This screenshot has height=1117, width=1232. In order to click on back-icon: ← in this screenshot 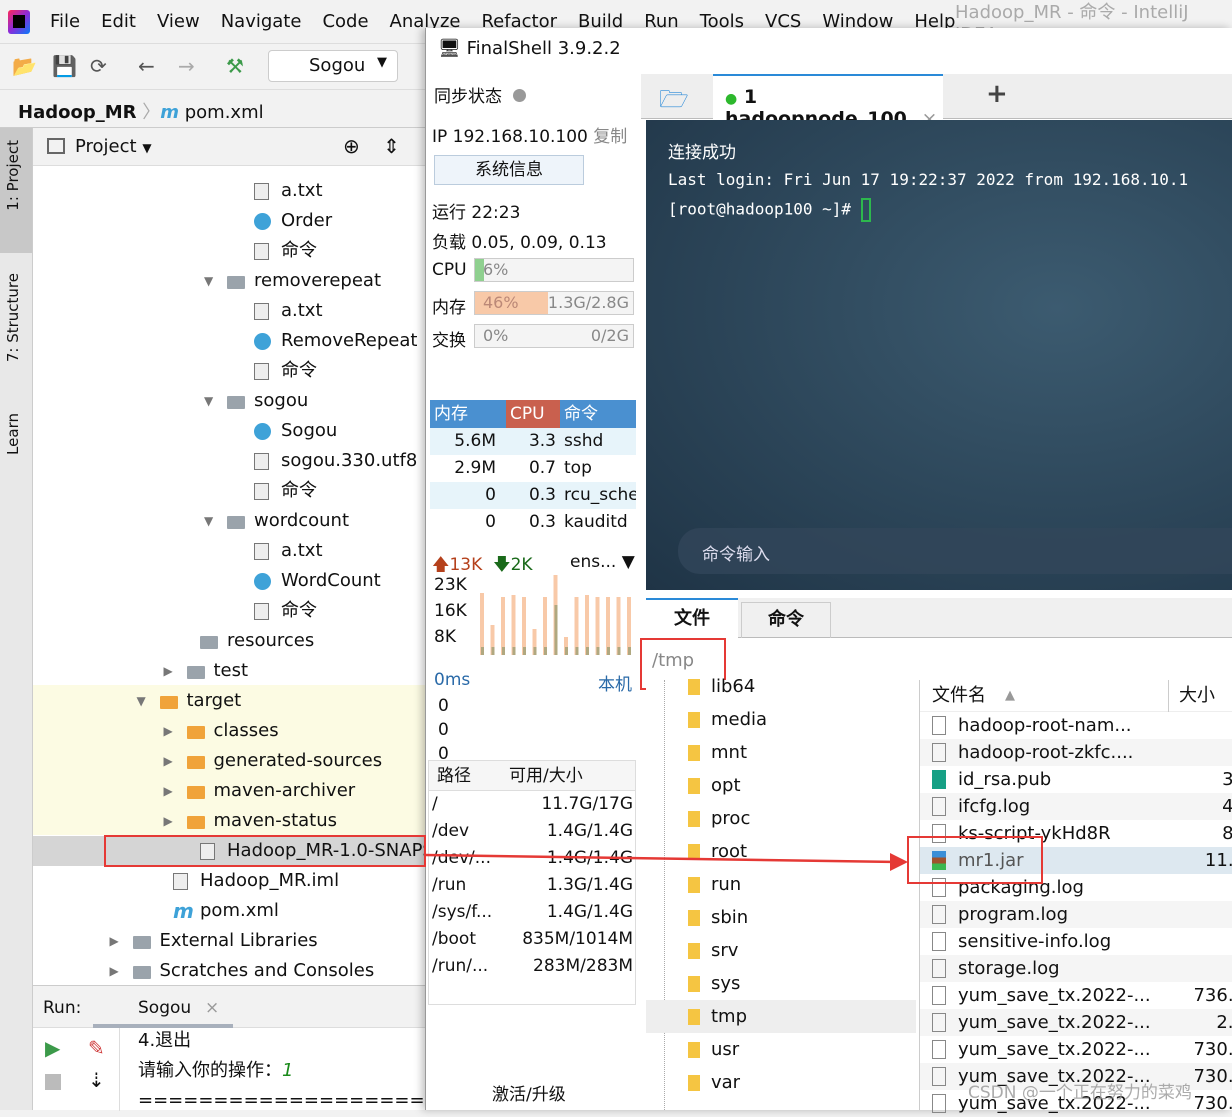, I will do `click(146, 66)`.